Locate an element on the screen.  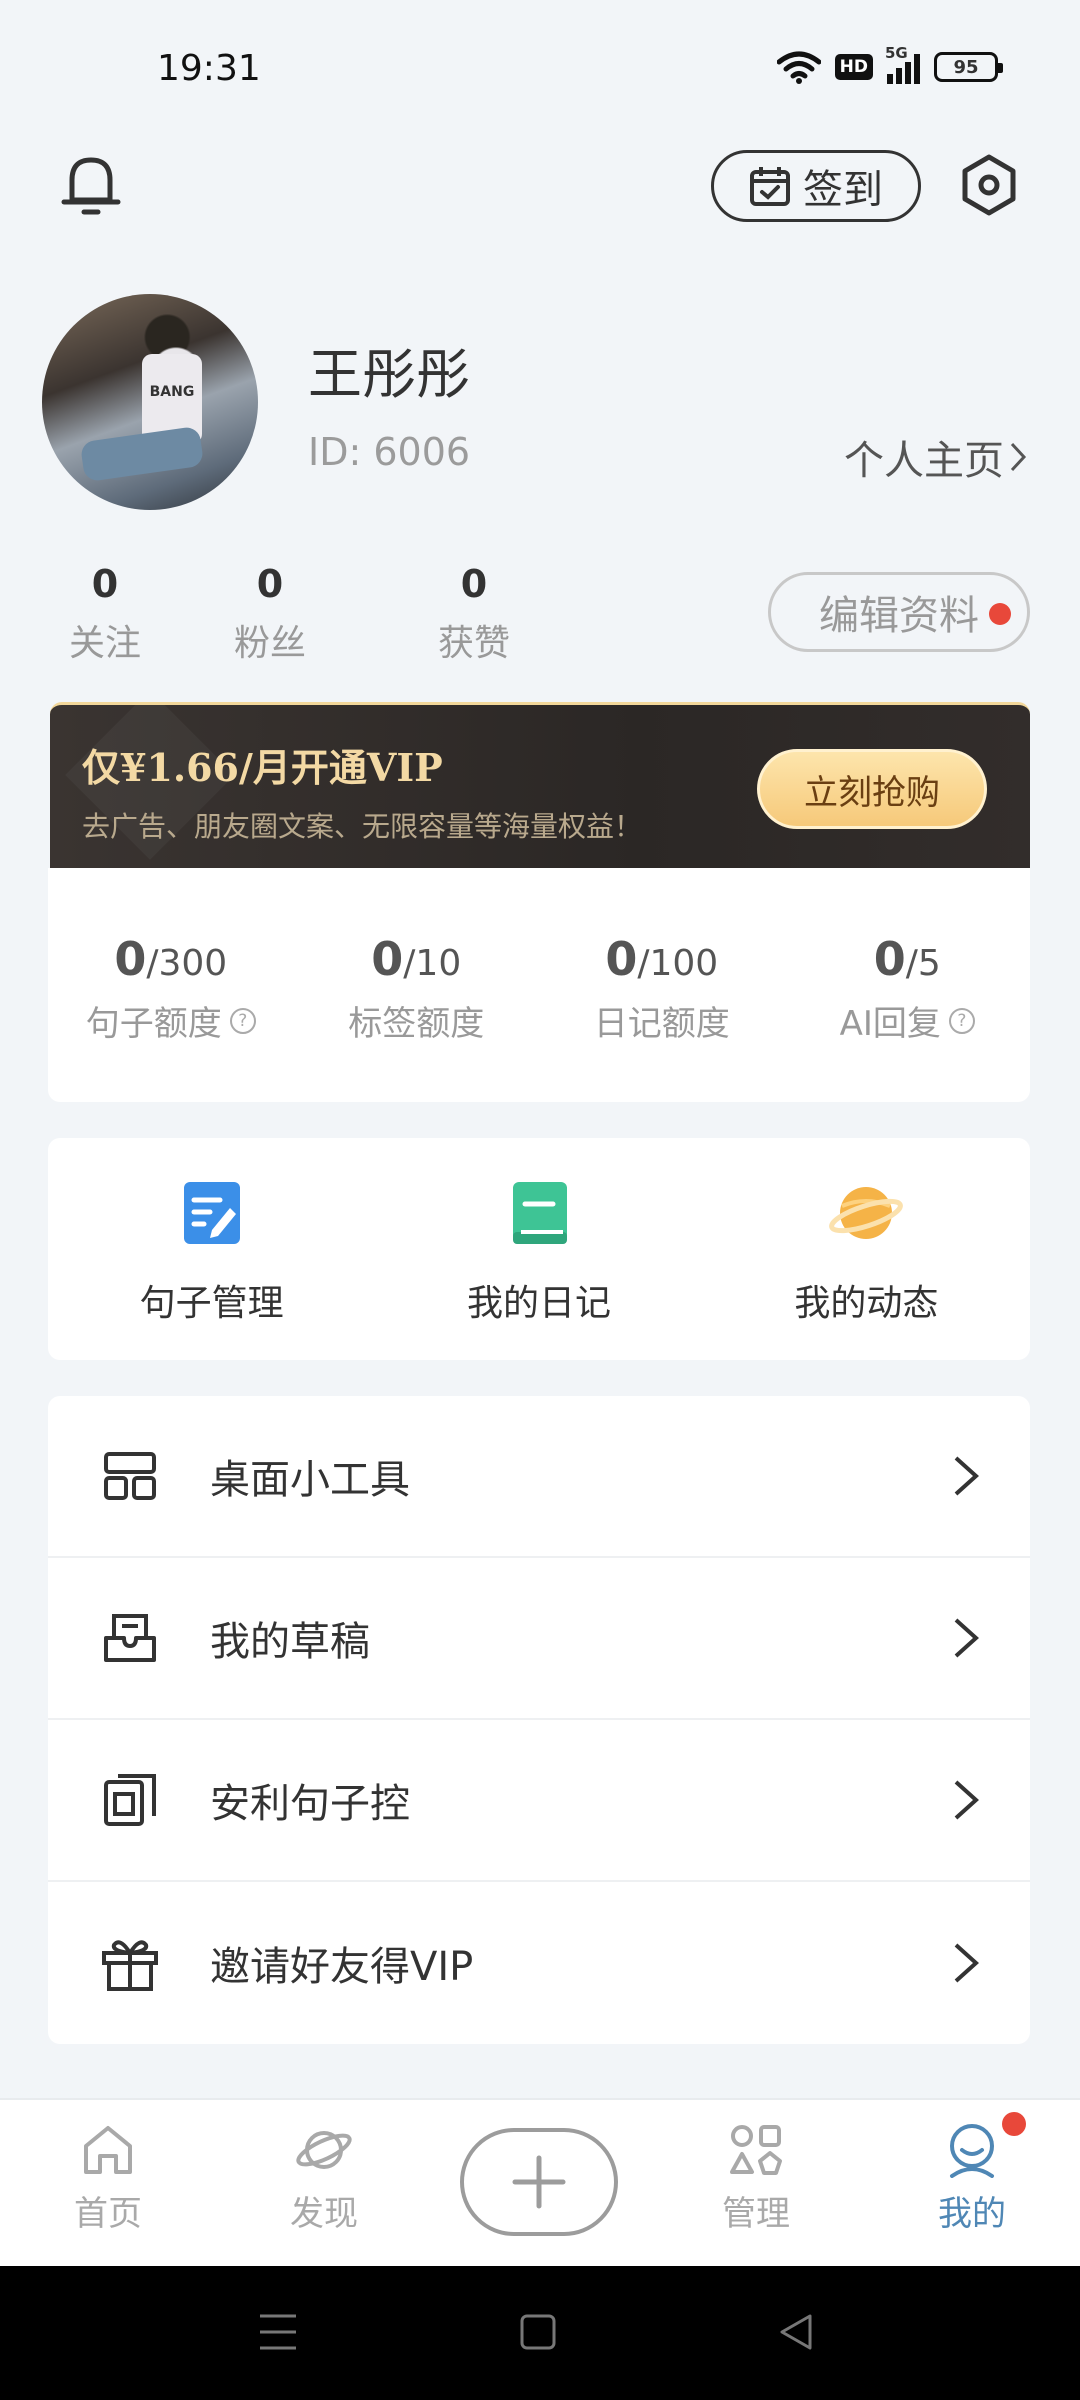
vip-title: 仅¥1.66/月开通VIP is located at coordinates (262, 767).